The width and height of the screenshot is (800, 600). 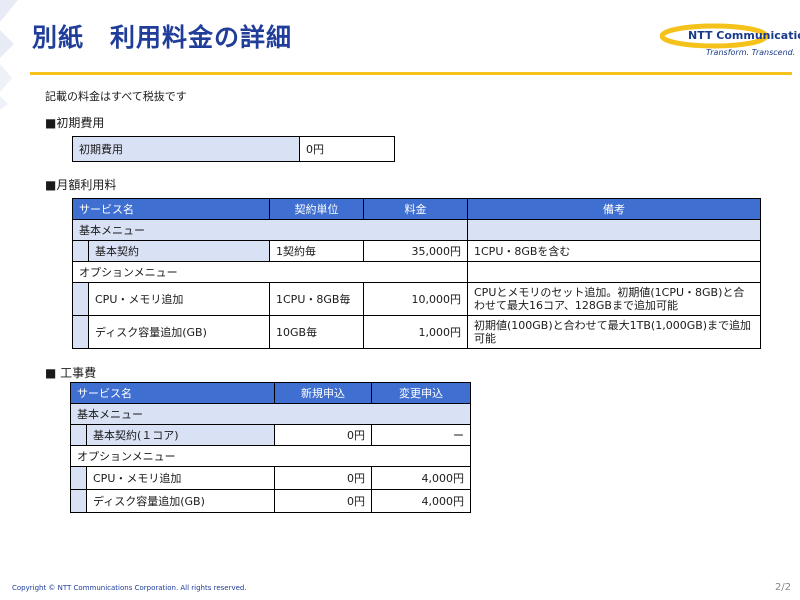 I want to click on page-title: 別紙 利用料金の詳細, so click(x=162, y=37).